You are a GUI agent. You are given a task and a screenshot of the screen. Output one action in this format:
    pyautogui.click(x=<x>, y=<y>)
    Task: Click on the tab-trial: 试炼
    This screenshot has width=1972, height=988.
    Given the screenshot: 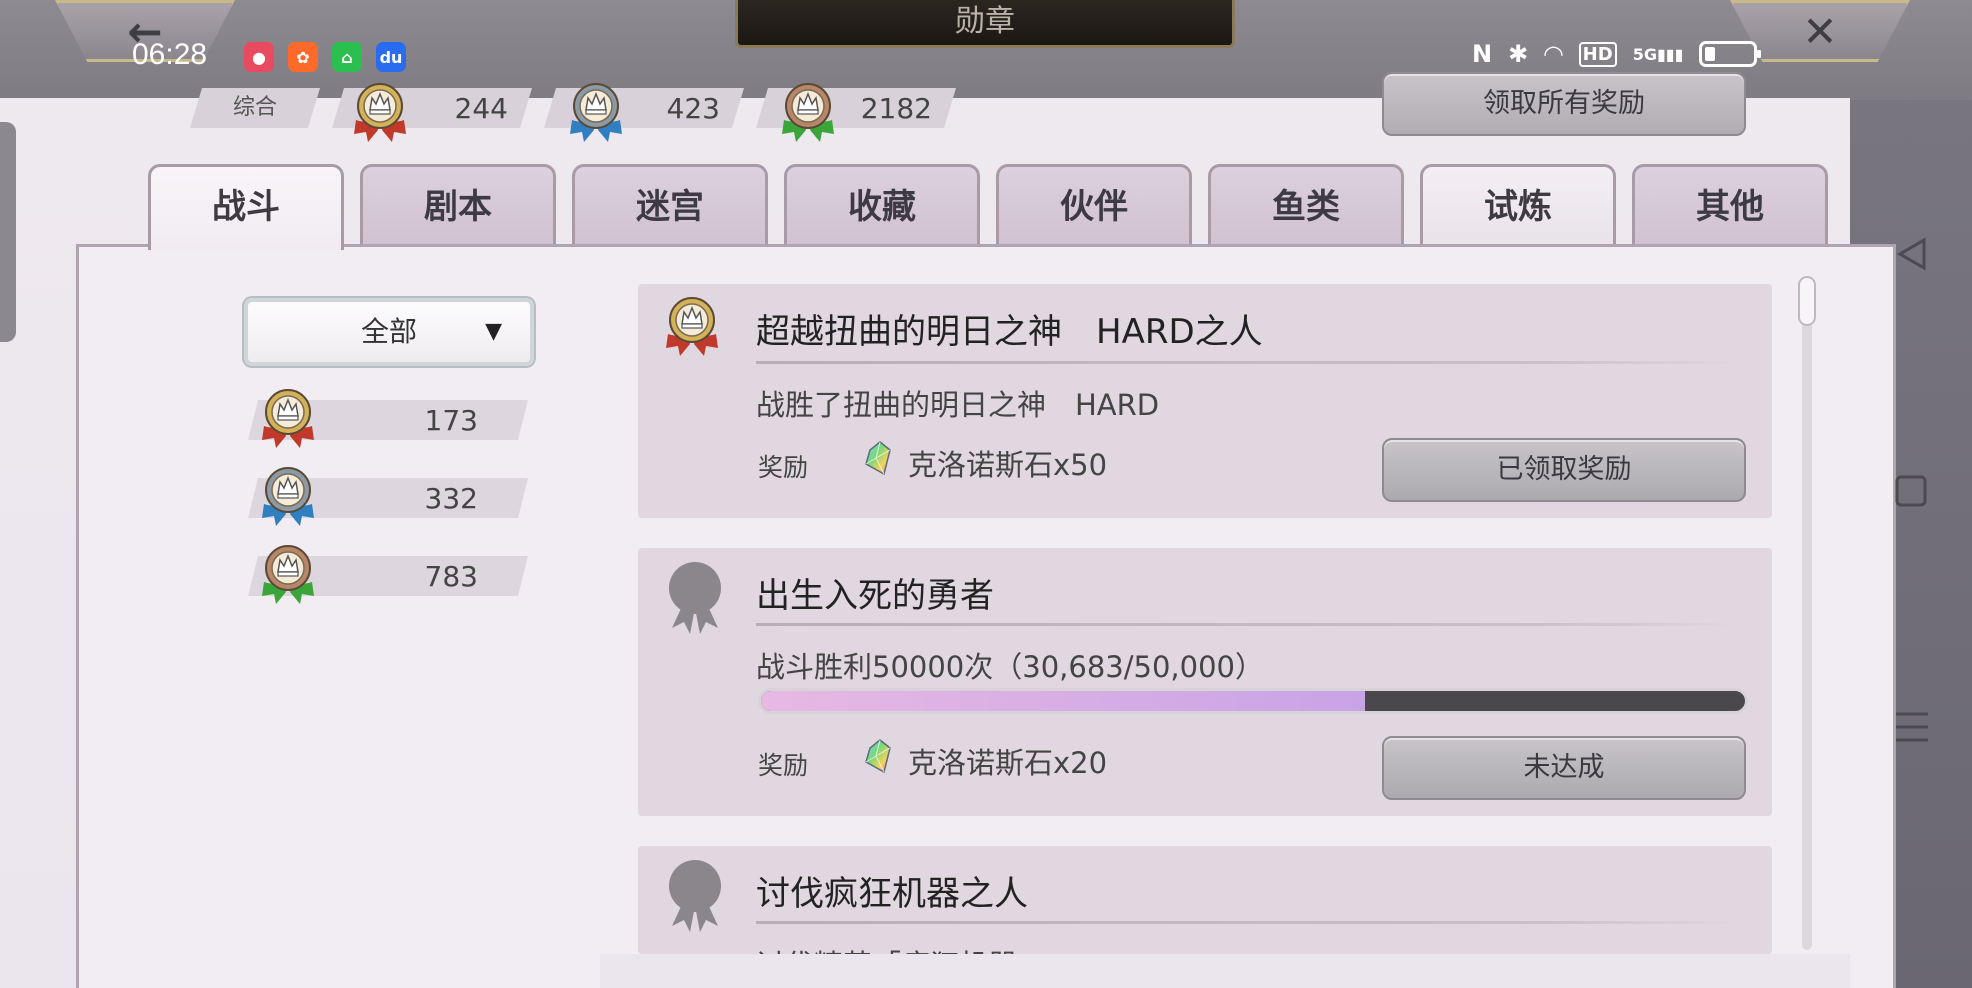 What is the action you would take?
    pyautogui.click(x=1518, y=204)
    